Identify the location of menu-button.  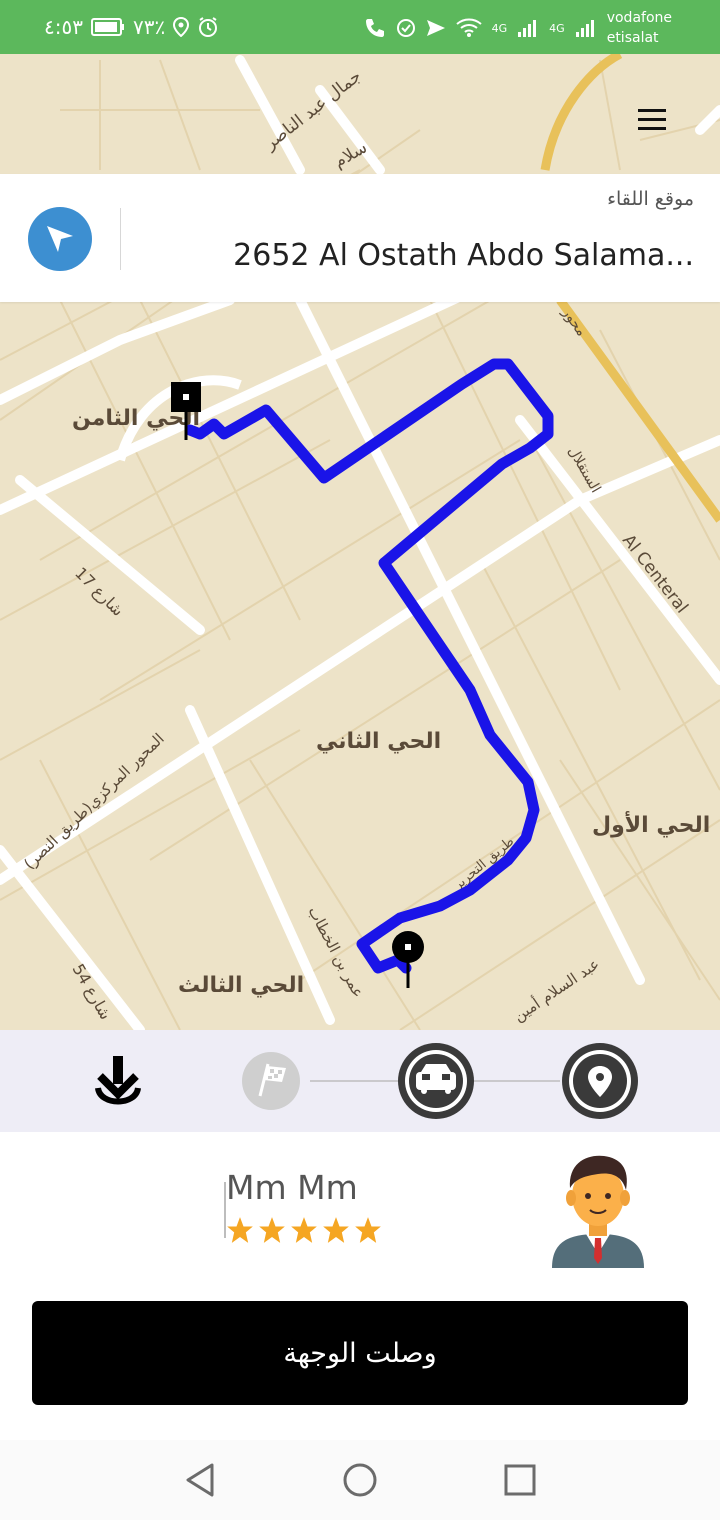
(652, 120).